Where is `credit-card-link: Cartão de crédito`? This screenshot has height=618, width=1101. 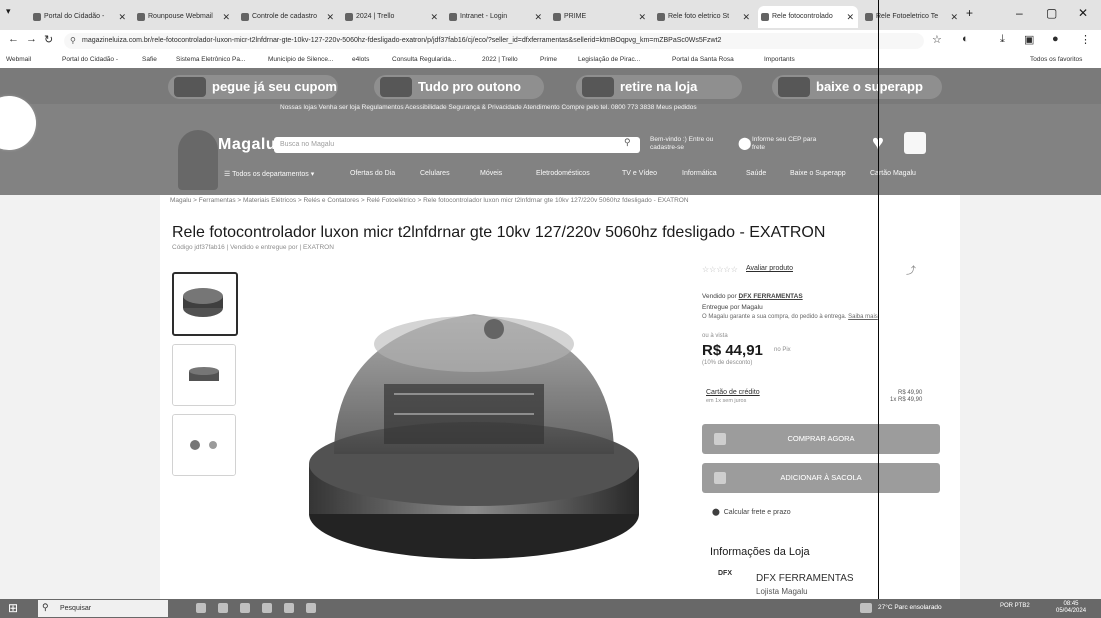
credit-card-link: Cartão de crédito is located at coordinates (733, 392).